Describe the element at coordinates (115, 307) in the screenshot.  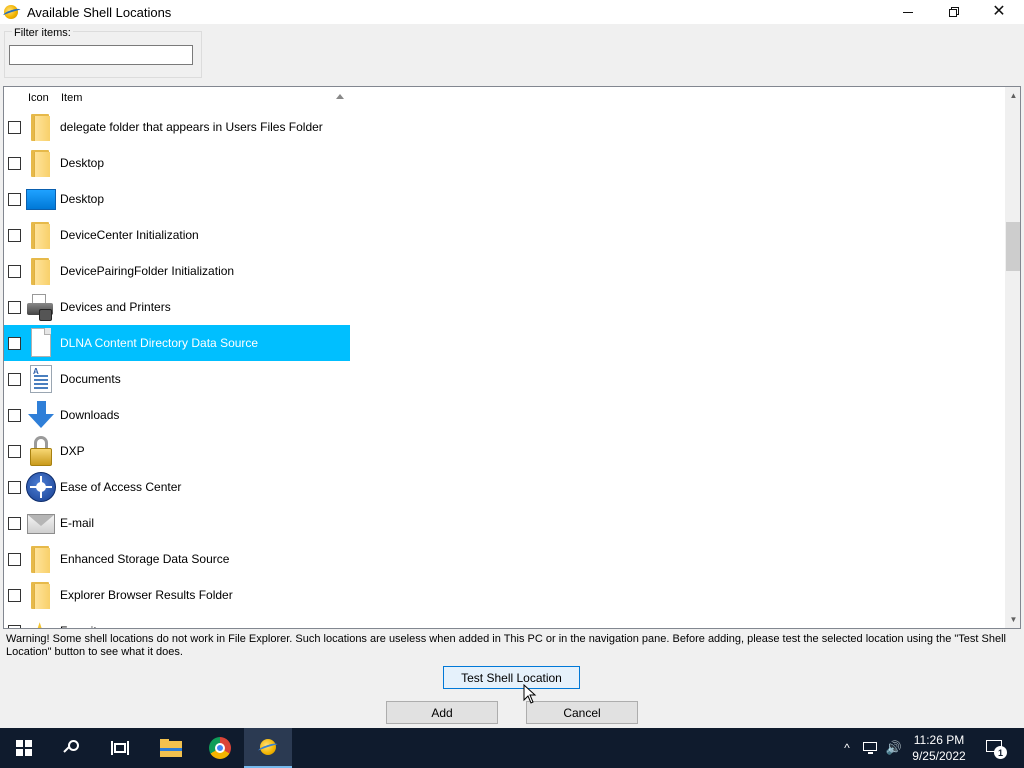
I see `list-item-label: Devices and Printers` at that location.